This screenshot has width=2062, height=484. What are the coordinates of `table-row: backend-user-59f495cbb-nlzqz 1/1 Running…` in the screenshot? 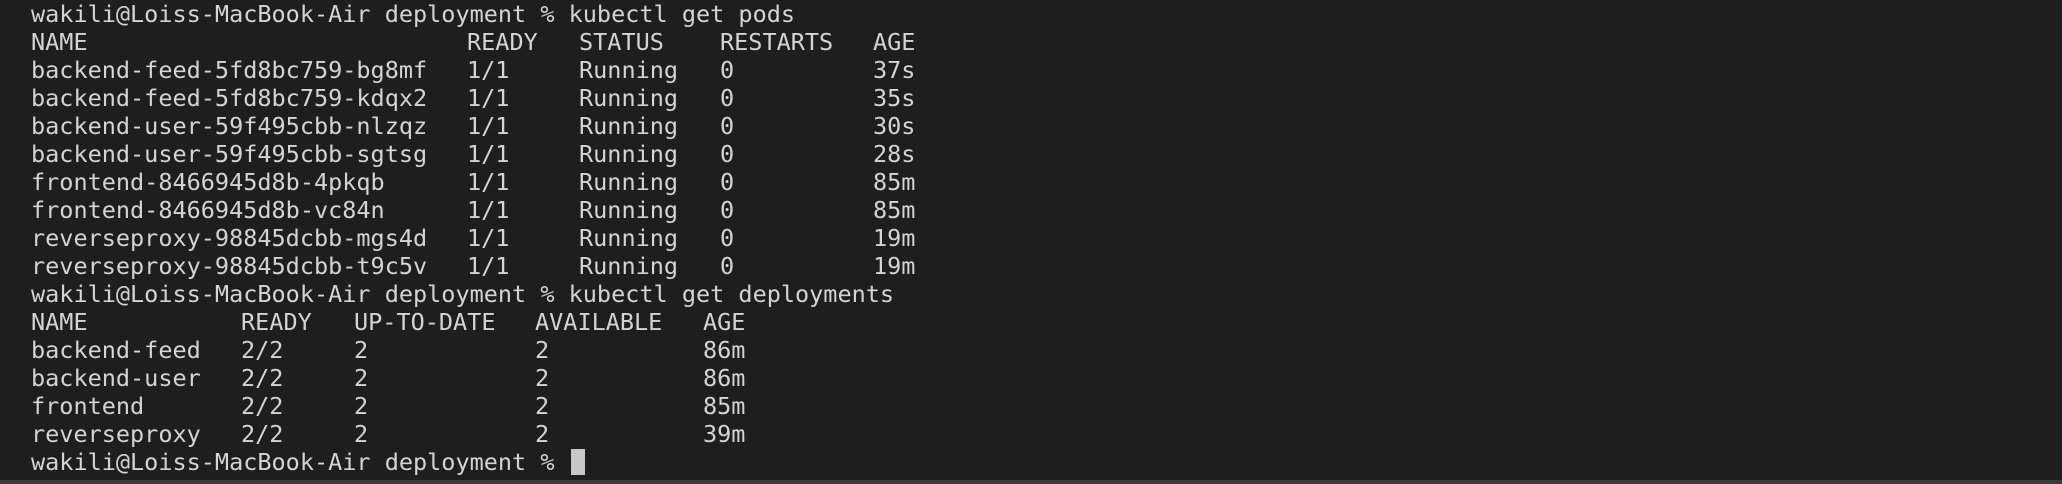 It's located at (1046, 126).